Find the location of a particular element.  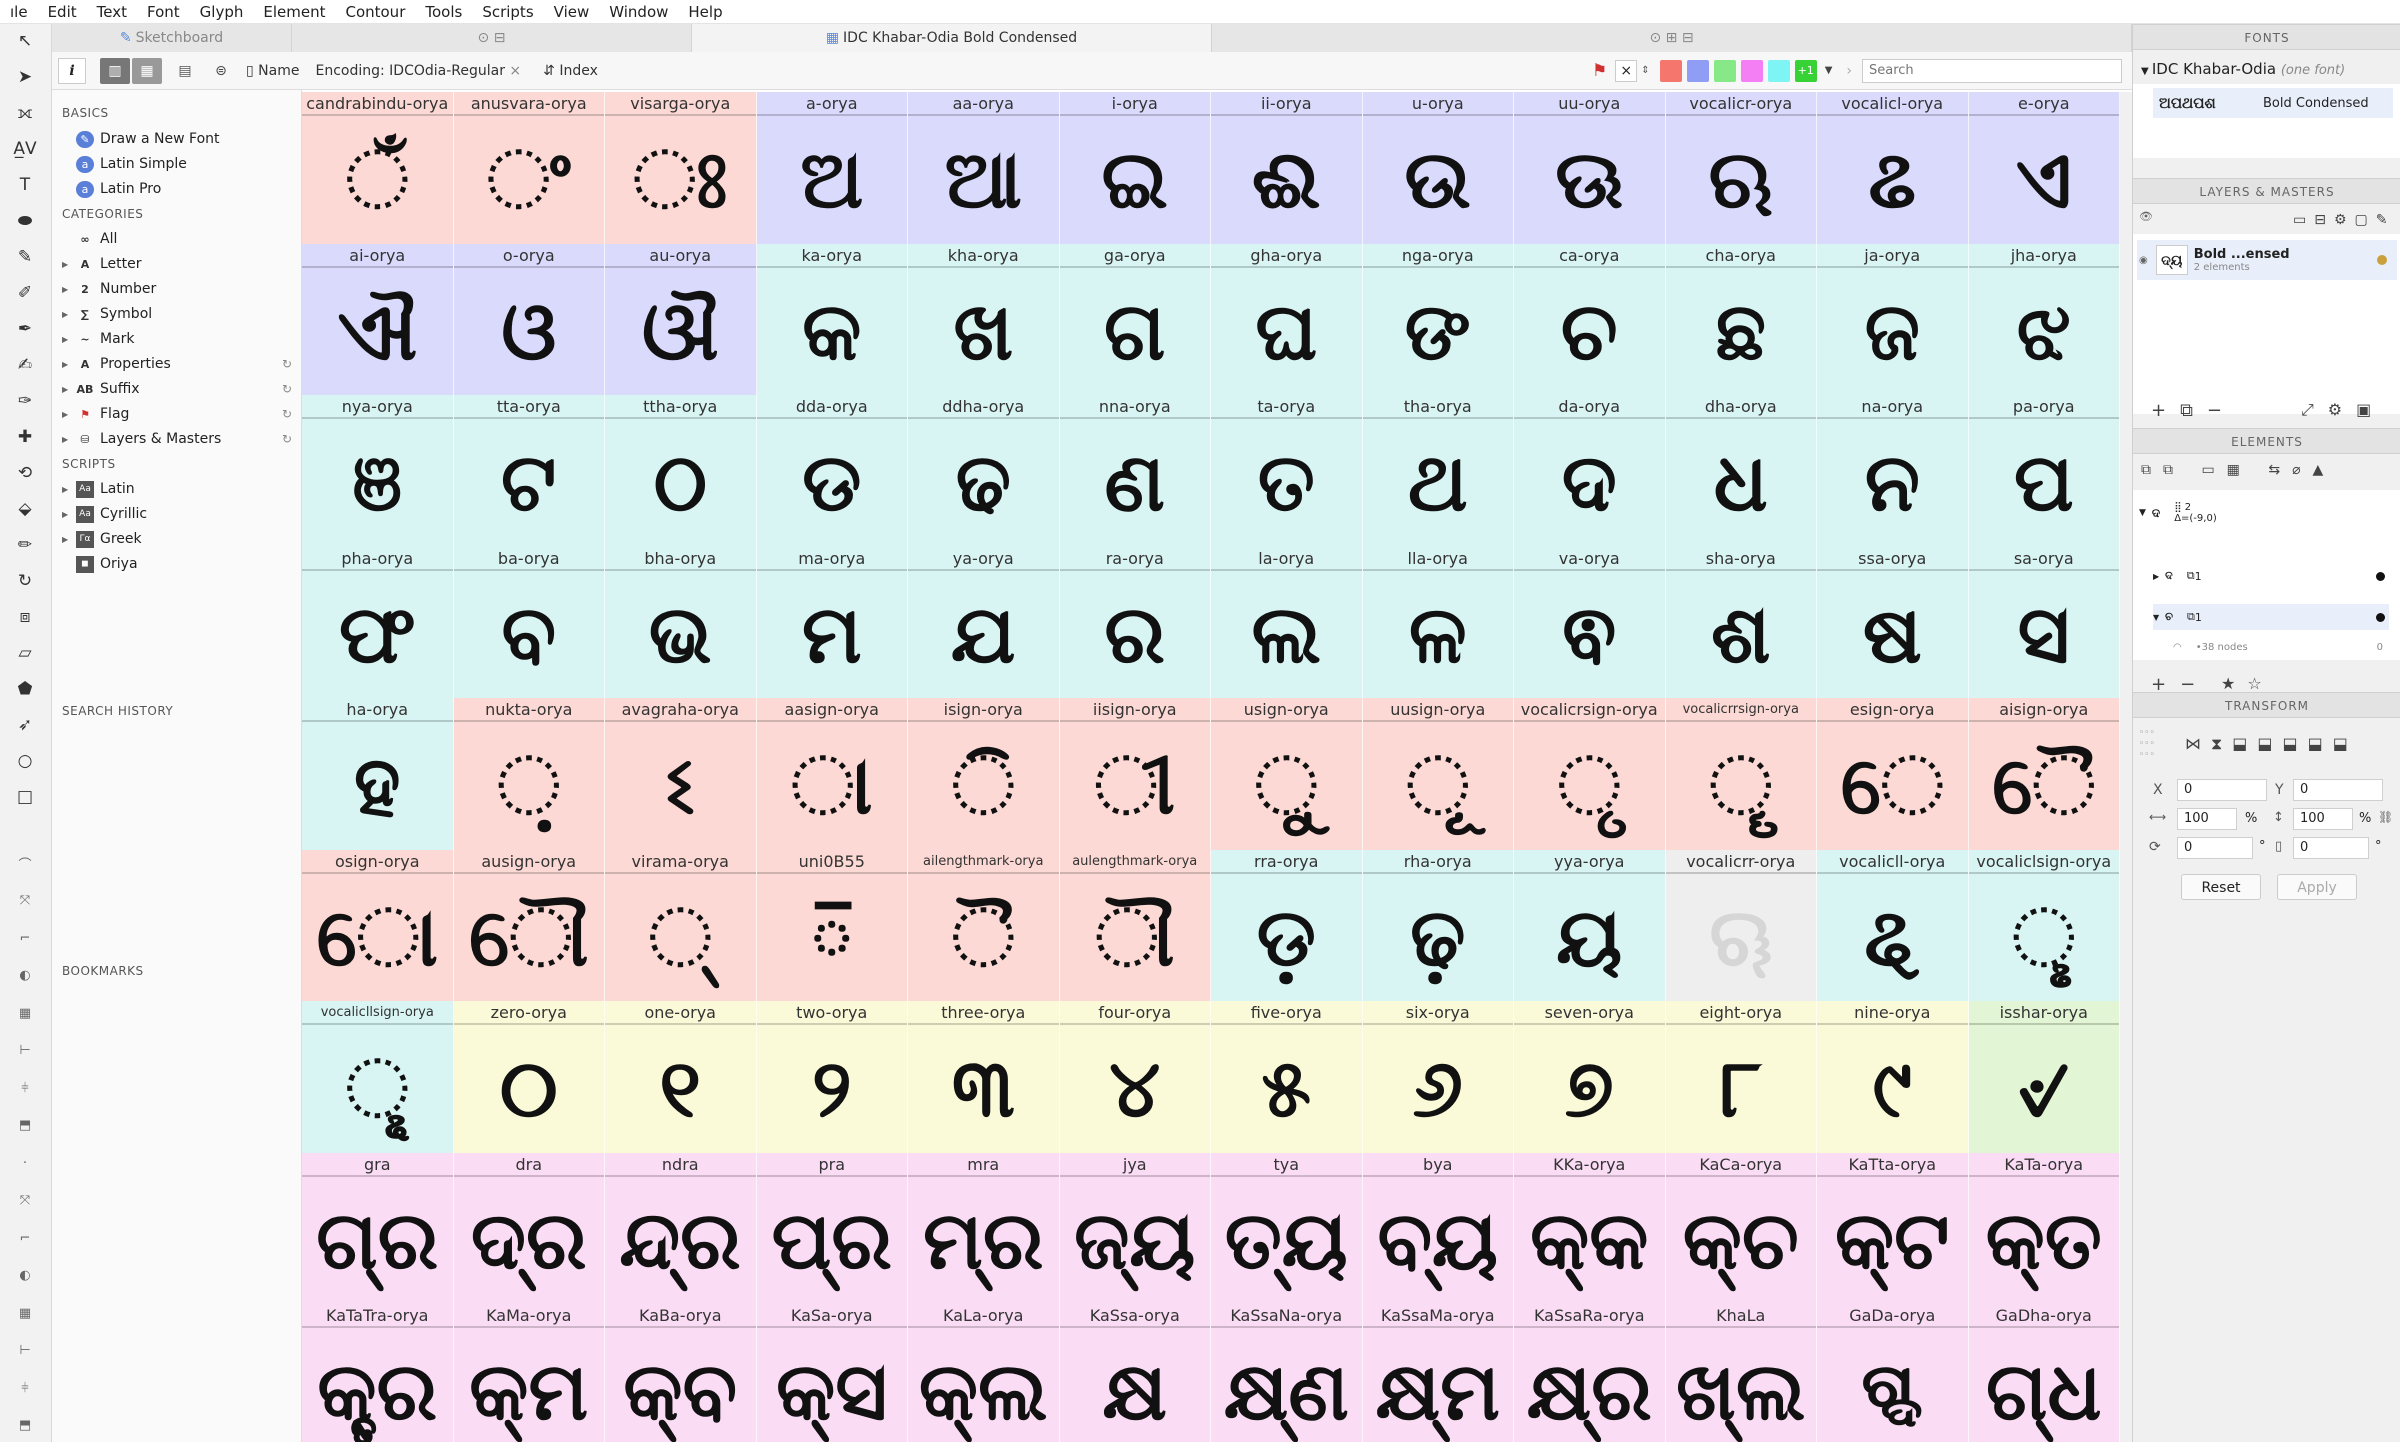

script-item-2: ▶ Γα Greek is located at coordinates (182, 539).